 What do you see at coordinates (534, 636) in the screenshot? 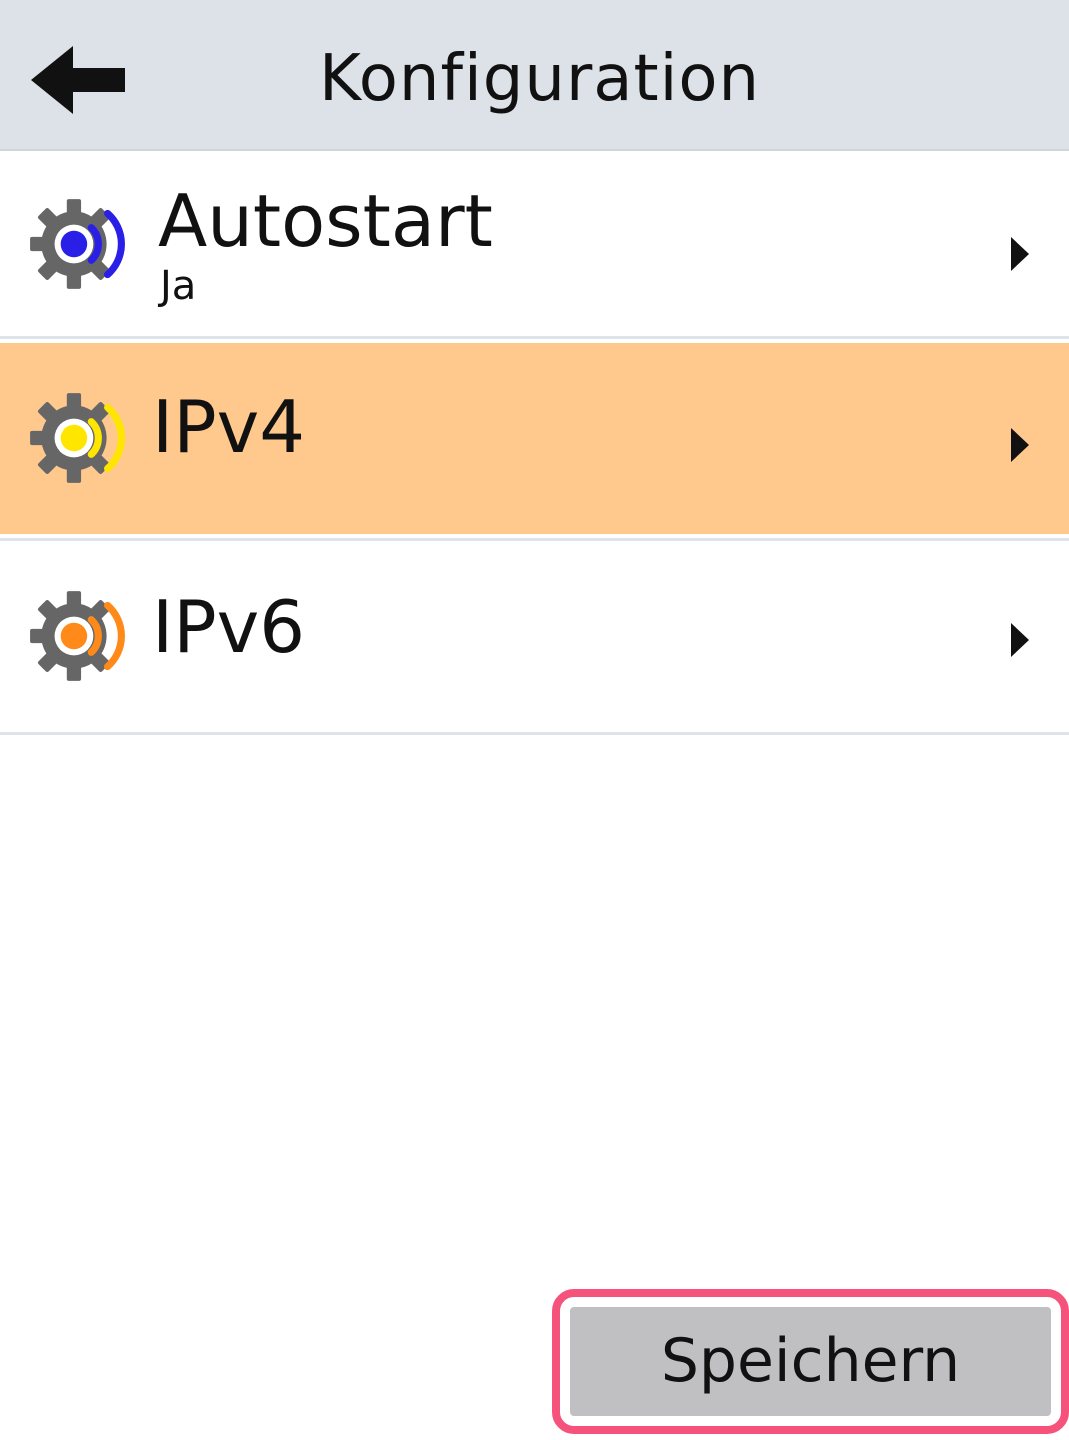
I see `list-item-ipv6: IPv6` at bounding box center [534, 636].